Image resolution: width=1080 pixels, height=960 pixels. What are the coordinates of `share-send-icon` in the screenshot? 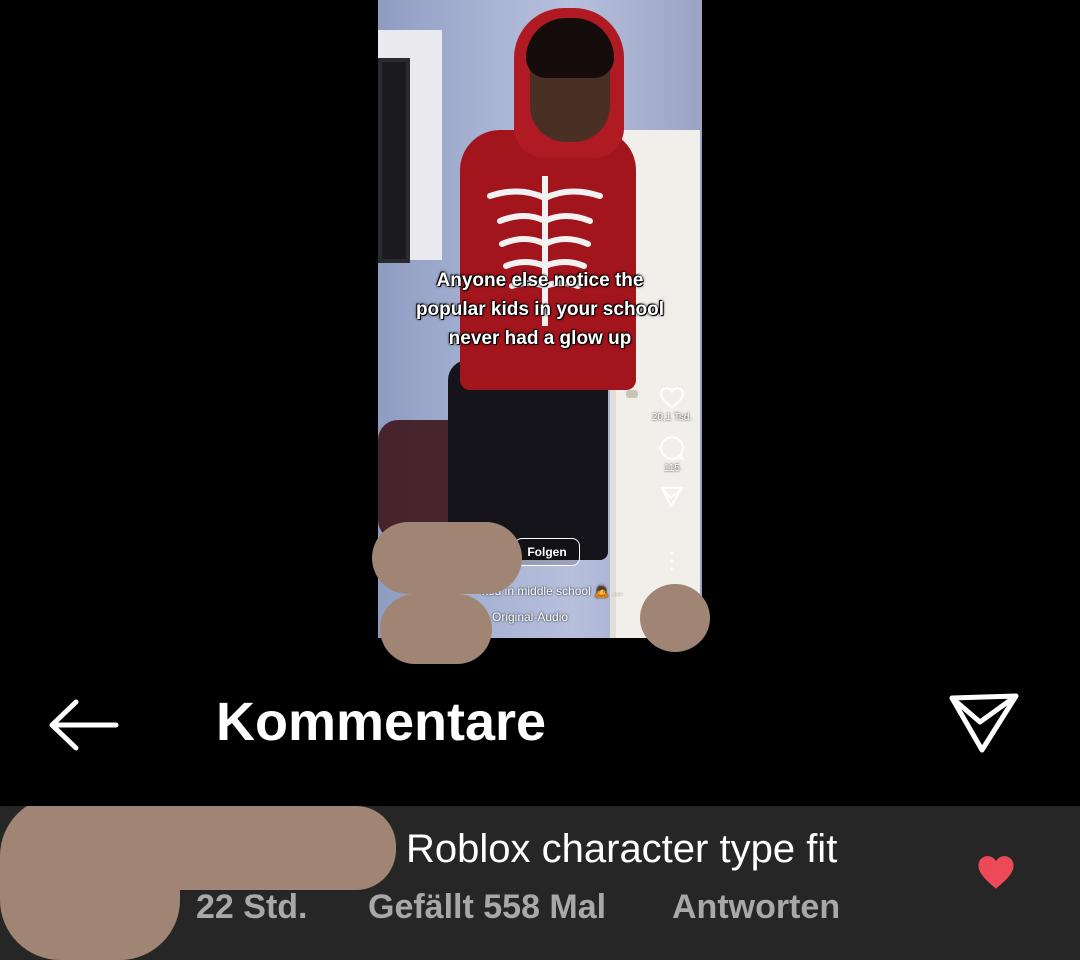 It's located at (984, 722).